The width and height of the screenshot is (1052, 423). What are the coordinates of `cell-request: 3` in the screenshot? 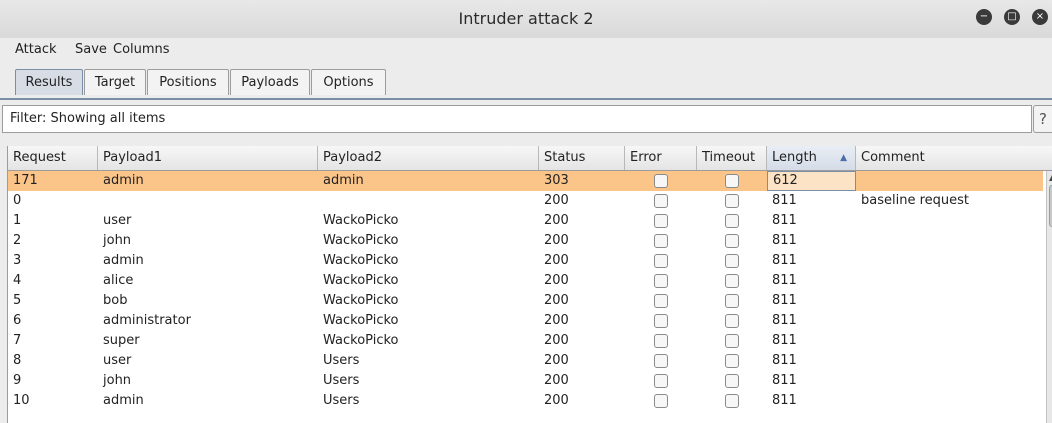 It's located at (17, 260).